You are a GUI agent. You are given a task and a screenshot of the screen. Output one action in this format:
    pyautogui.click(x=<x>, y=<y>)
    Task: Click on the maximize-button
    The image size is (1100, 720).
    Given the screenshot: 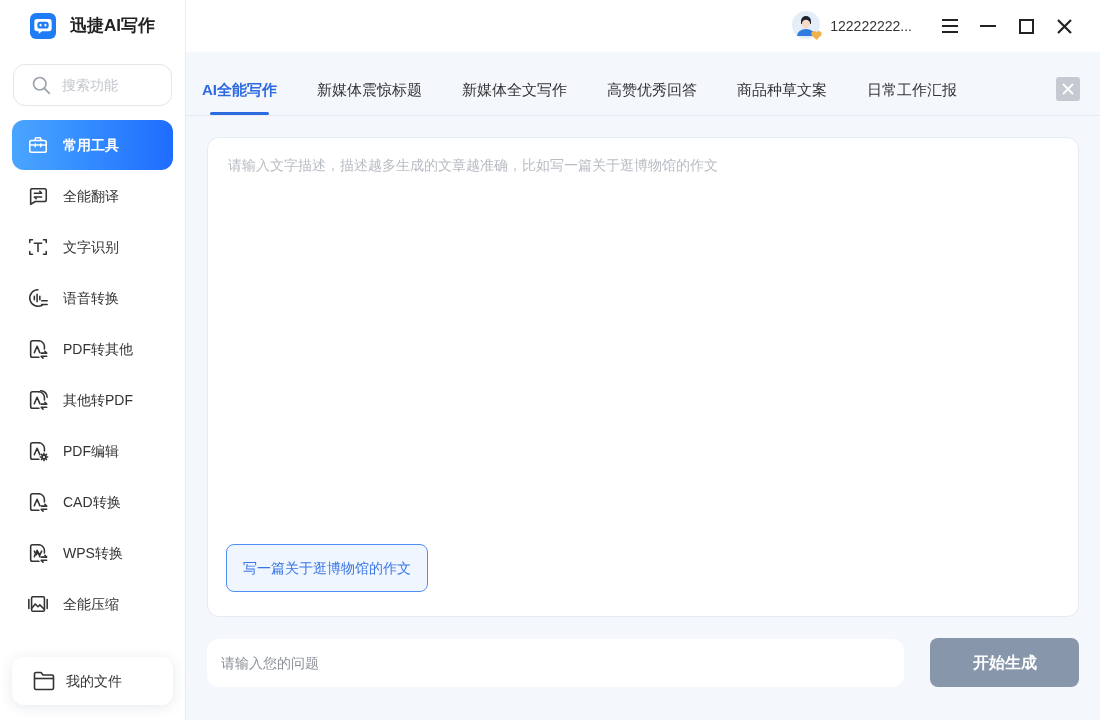 What is the action you would take?
    pyautogui.click(x=1026, y=26)
    